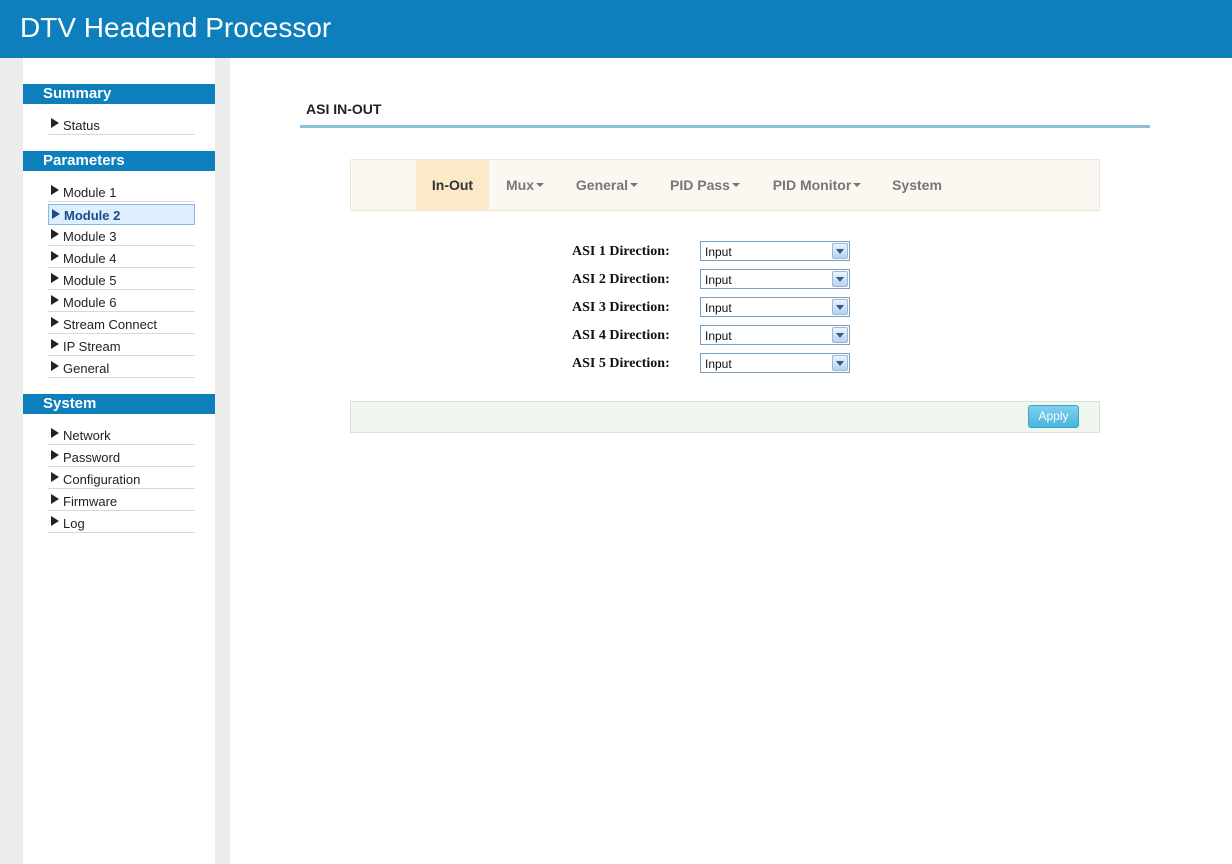 This screenshot has width=1232, height=864. What do you see at coordinates (121, 214) in the screenshot?
I see `sidebar-item-module-2: Module 2` at bounding box center [121, 214].